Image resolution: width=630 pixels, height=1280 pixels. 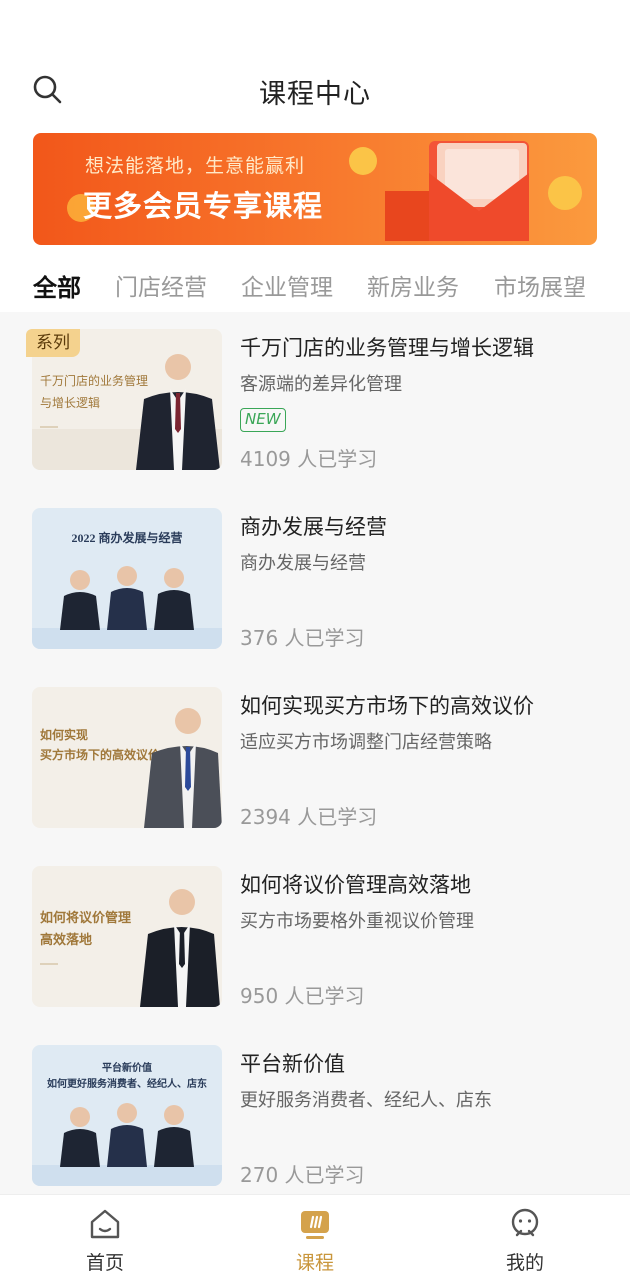 What do you see at coordinates (524, 1263) in the screenshot?
I see `tabbar-label: 我的` at bounding box center [524, 1263].